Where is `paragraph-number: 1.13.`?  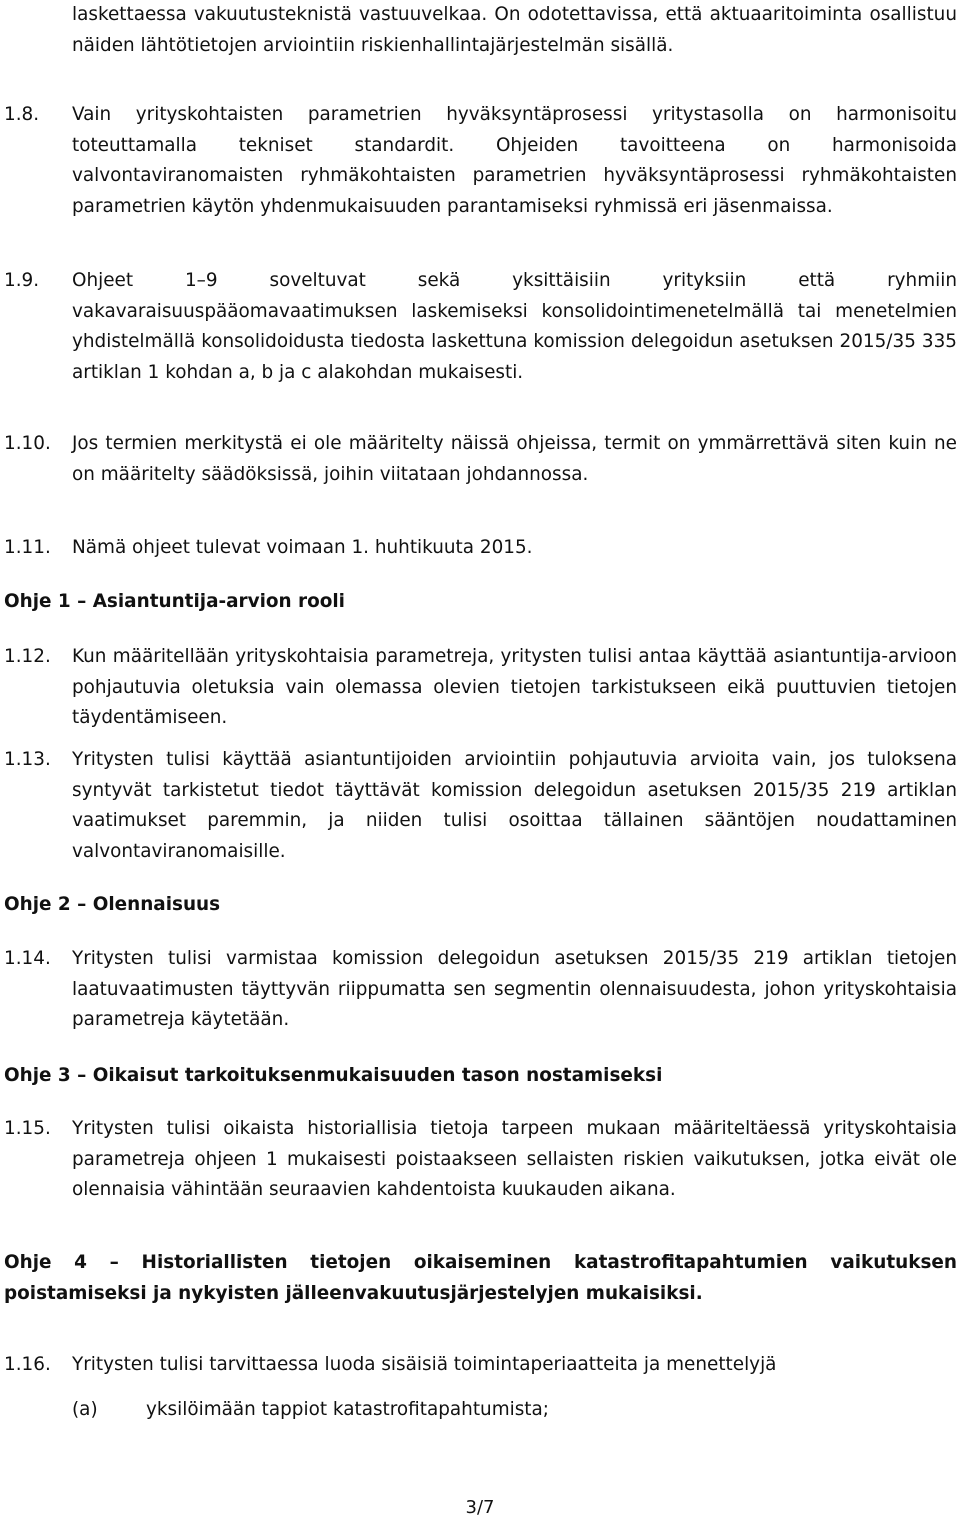 paragraph-number: 1.13. is located at coordinates (27, 759).